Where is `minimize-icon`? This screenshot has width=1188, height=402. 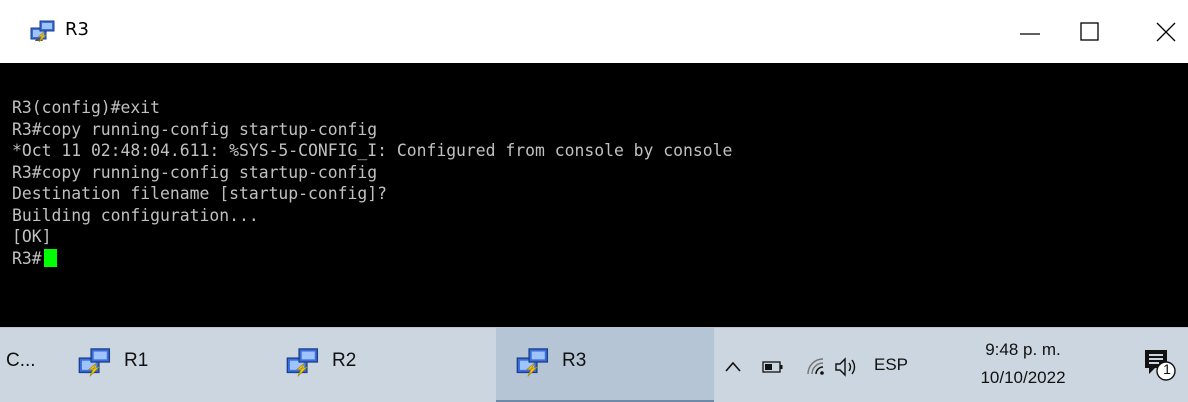
minimize-icon is located at coordinates (1030, 34).